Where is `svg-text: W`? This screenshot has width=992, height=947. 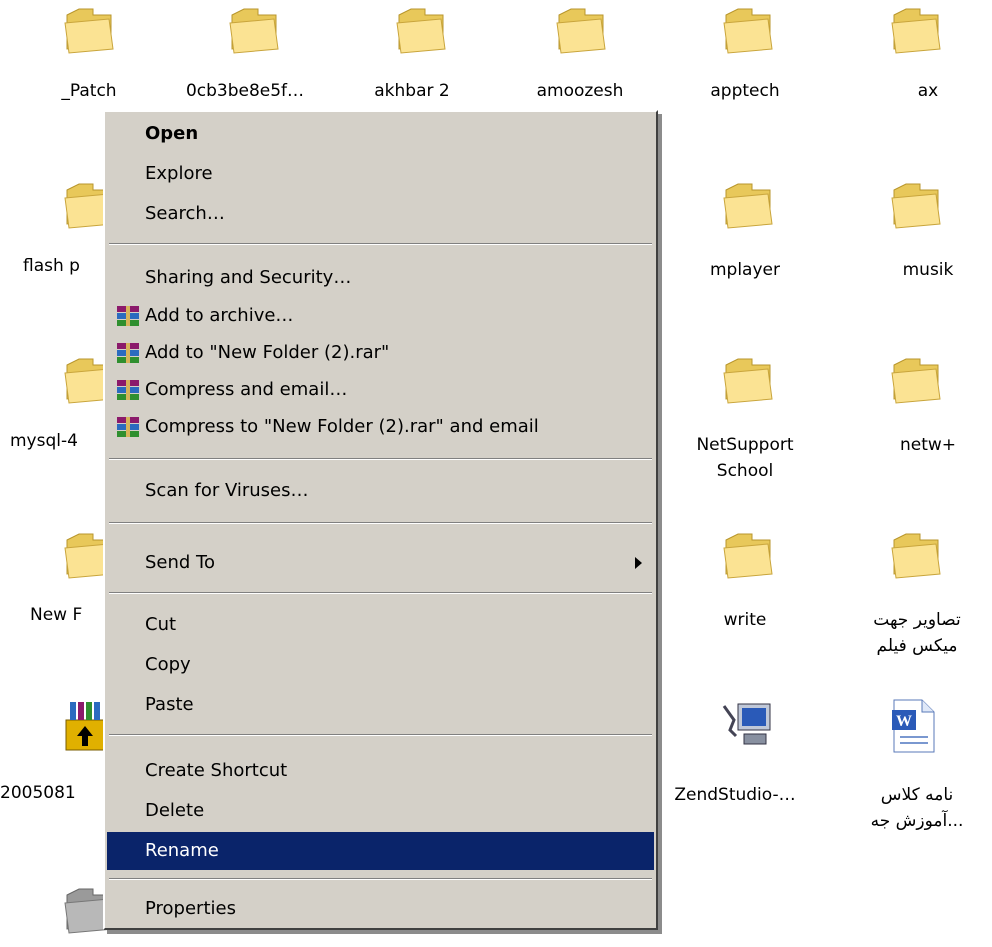
svg-text: W is located at coordinates (904, 721).